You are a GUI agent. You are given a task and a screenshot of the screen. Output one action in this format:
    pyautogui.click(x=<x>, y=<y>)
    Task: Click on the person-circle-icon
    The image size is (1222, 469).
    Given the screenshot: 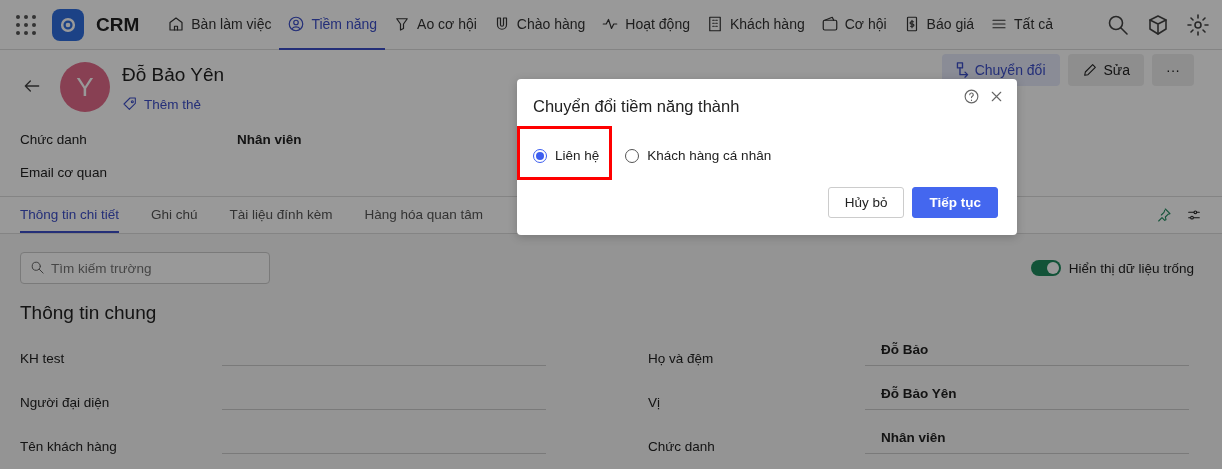 What is the action you would take?
    pyautogui.click(x=296, y=23)
    